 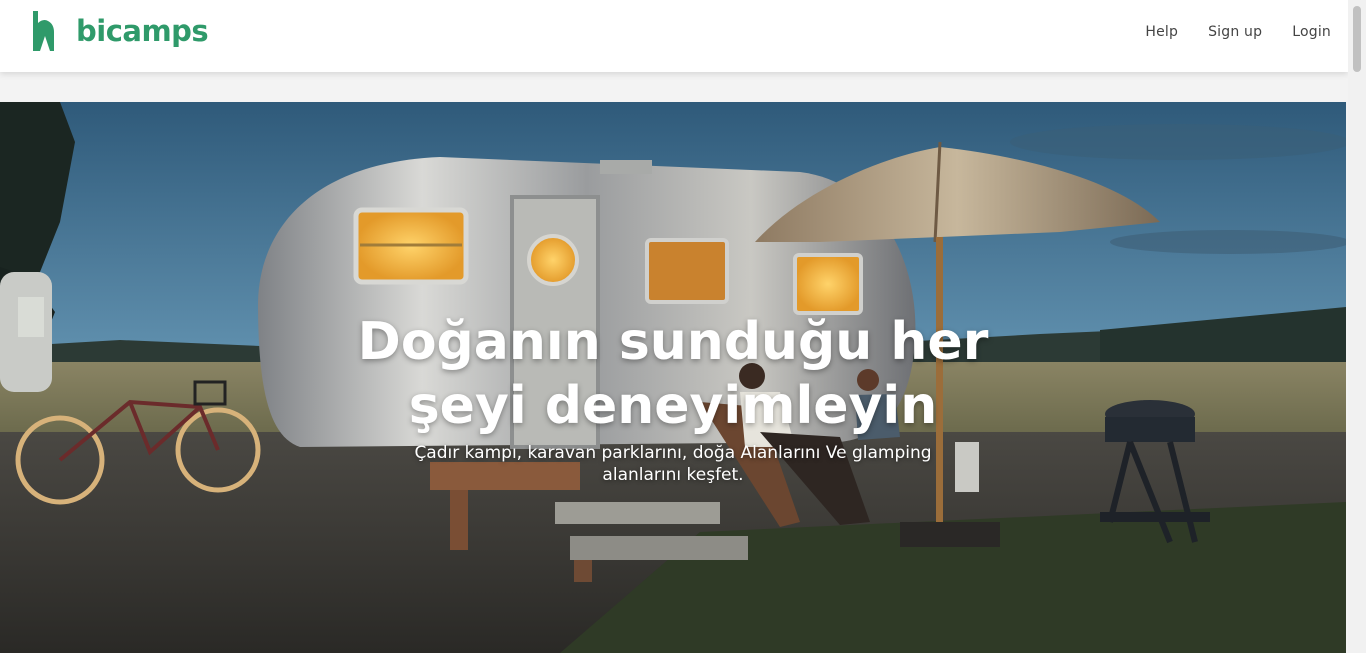 I want to click on page-scrollbar, so click(x=1357, y=326).